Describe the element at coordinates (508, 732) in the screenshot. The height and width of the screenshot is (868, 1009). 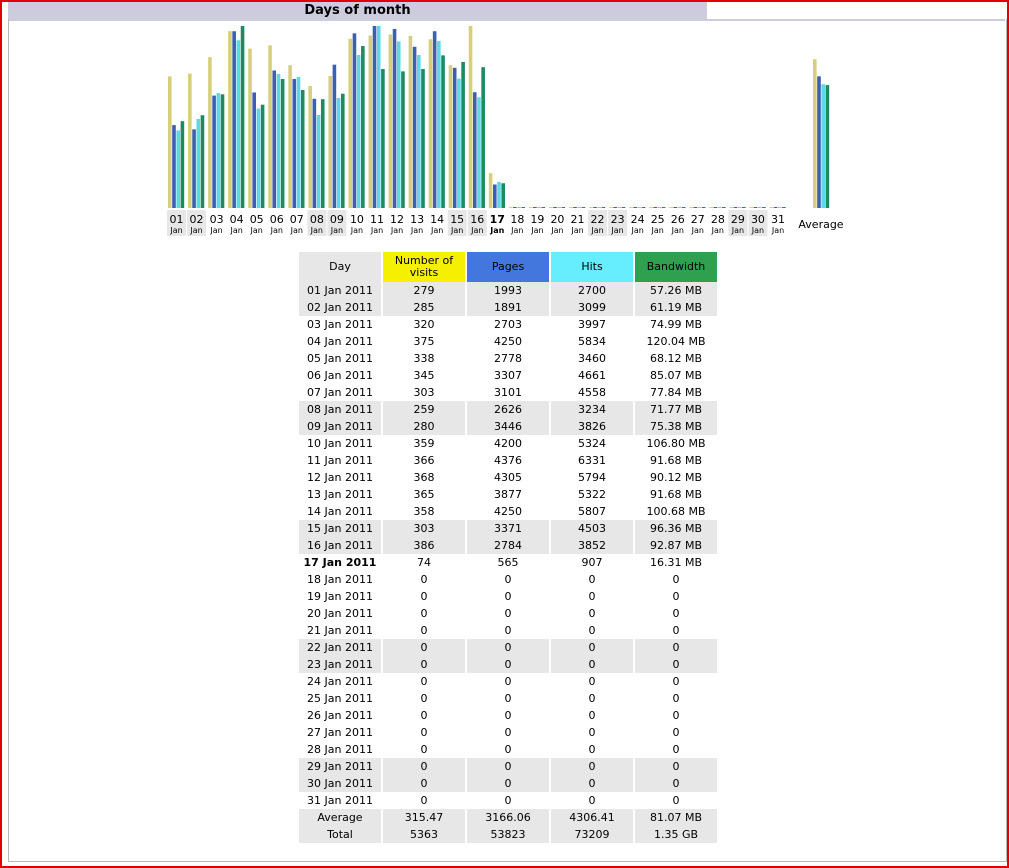
I see `table-row: 27 Jan 2011 0 0 0 0` at that location.